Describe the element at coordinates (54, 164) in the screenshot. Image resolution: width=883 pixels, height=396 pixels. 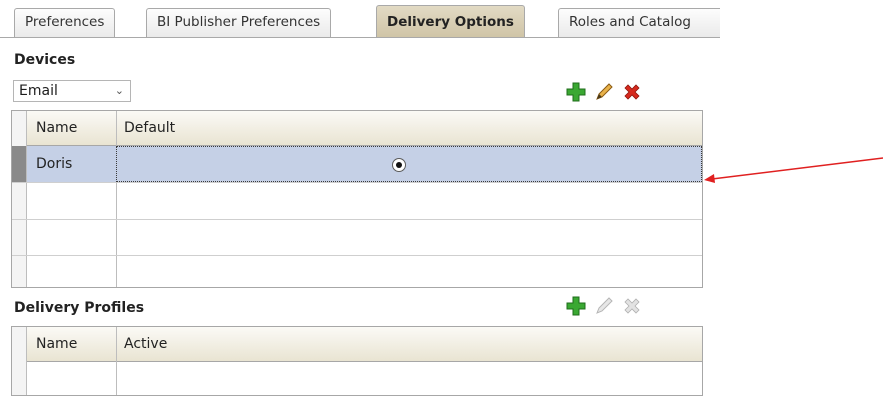
I see `device-name-cell: Doris` at that location.